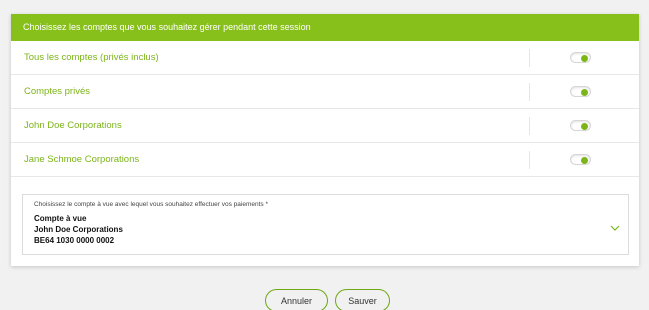 The height and width of the screenshot is (310, 649). Describe the element at coordinates (580, 125) in the screenshot. I see `toggle-john-doe-corporations` at that location.